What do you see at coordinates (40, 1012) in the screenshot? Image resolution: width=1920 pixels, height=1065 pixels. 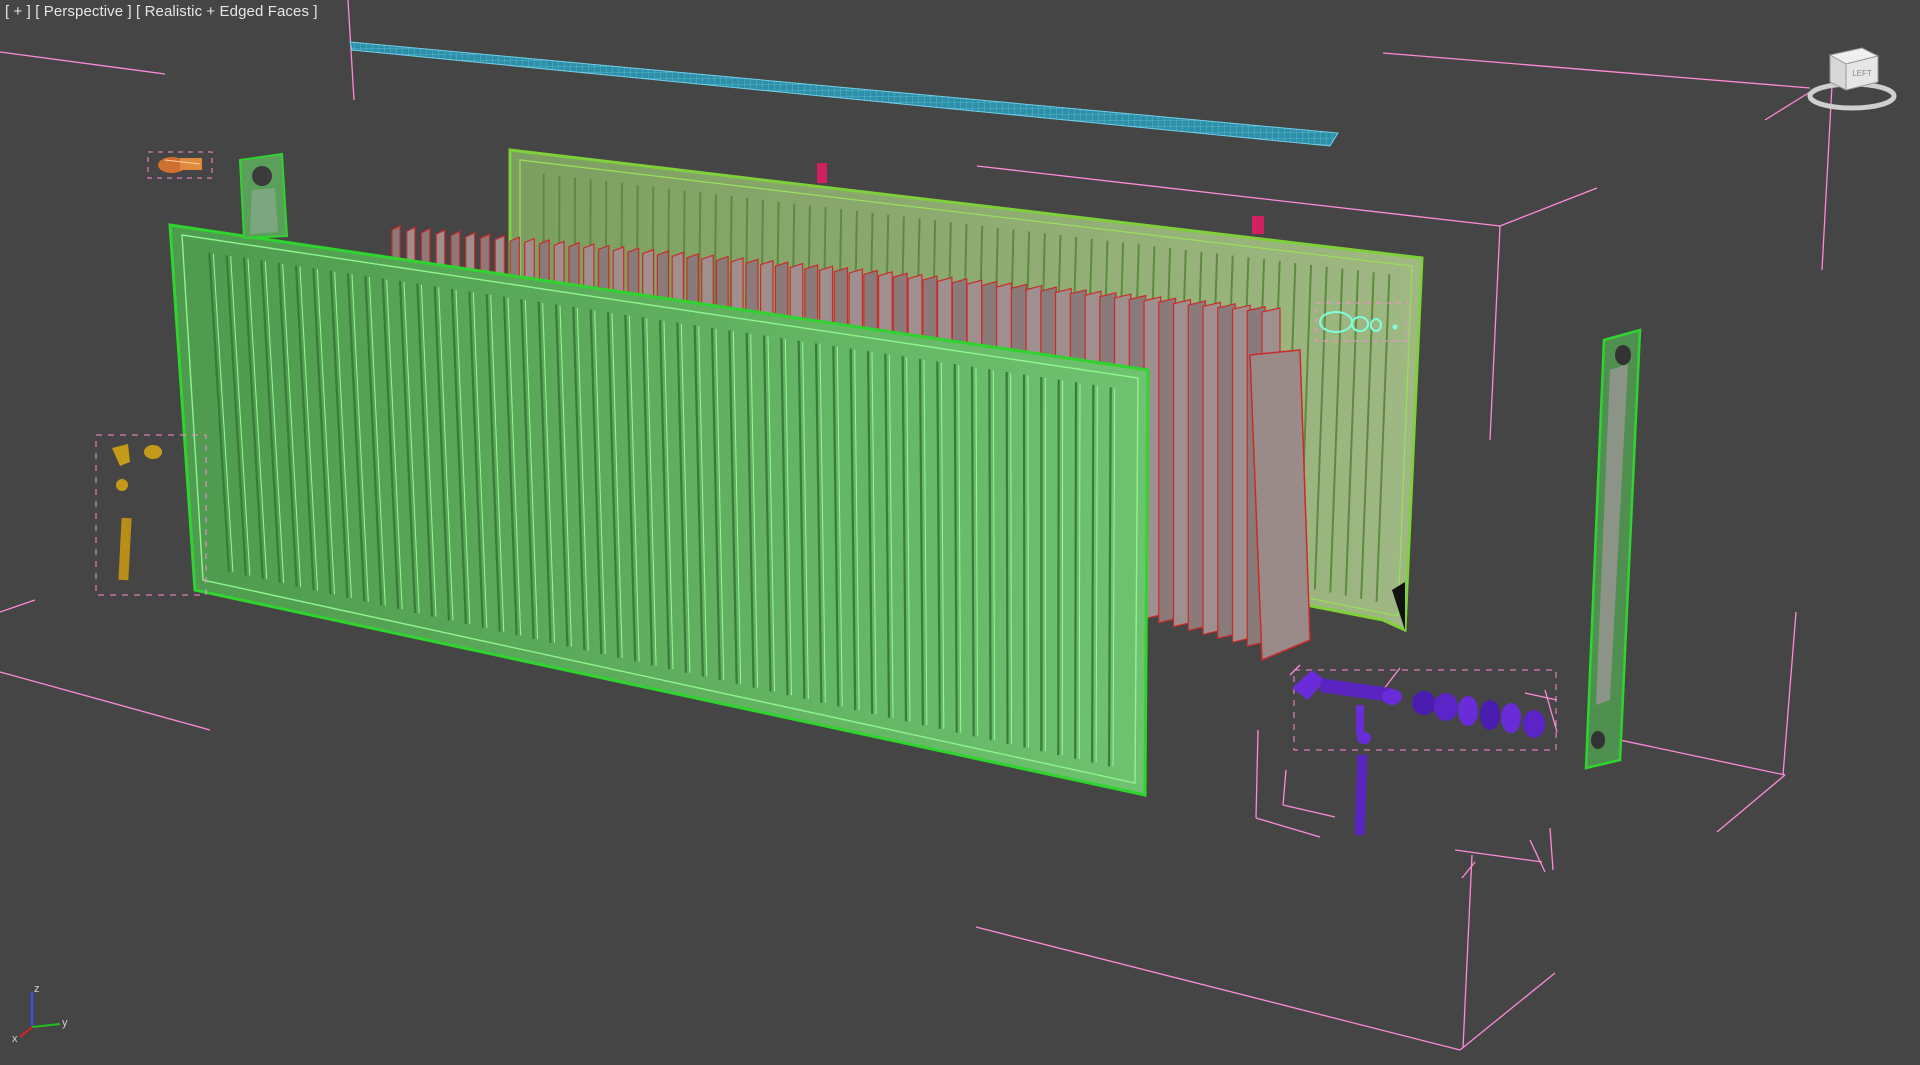 I see `axis-tripod-icon: z y x` at bounding box center [40, 1012].